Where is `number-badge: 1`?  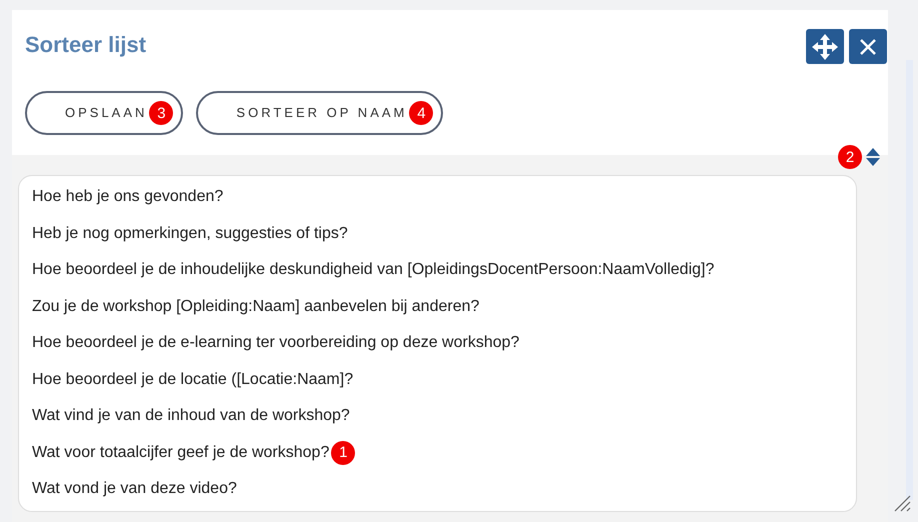 number-badge: 1 is located at coordinates (343, 452).